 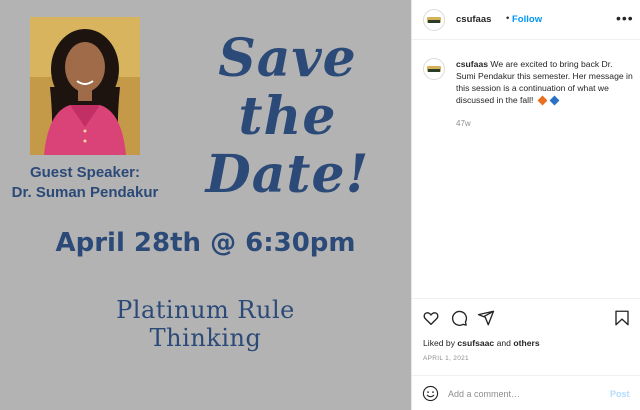 I want to click on account-logo-band, so click(x=434, y=21).